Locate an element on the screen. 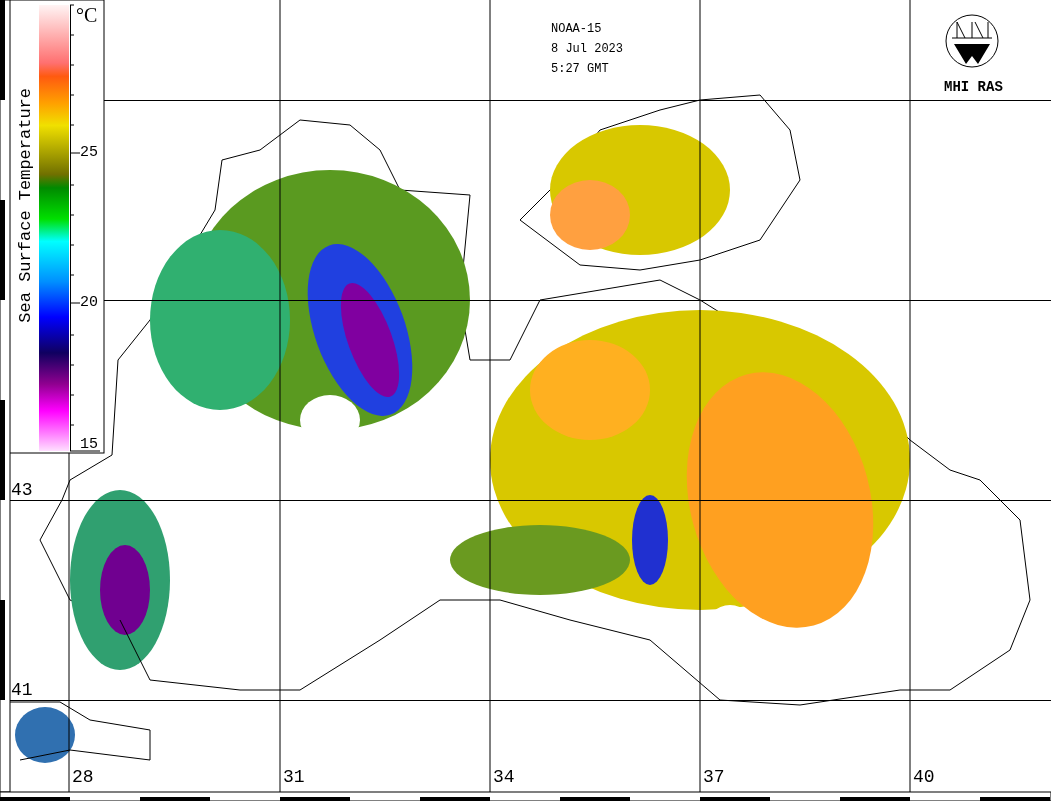 Image resolution: width=1051 pixels, height=801 pixels. colorbar-tick-label: 20 is located at coordinates (89, 303).